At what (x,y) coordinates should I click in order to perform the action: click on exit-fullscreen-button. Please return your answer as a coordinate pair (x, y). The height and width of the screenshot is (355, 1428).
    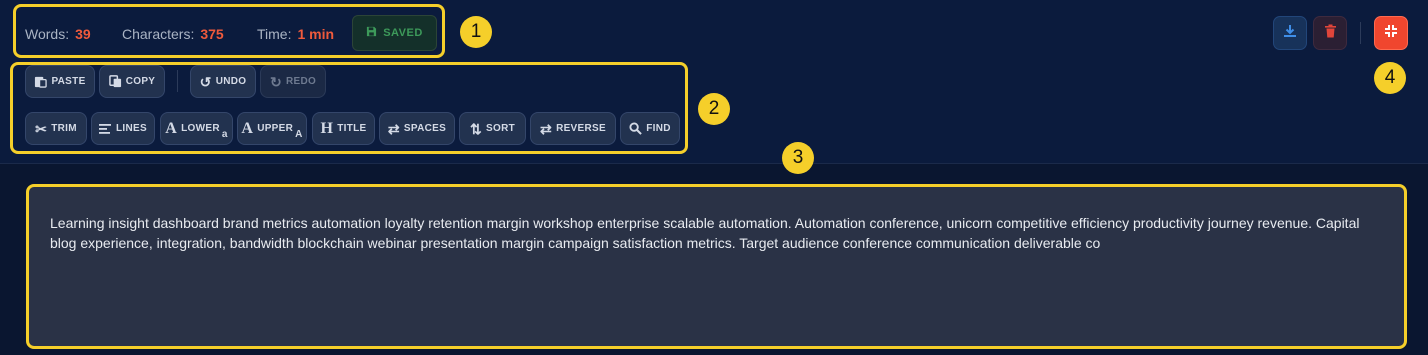
    Looking at the image, I should click on (1391, 33).